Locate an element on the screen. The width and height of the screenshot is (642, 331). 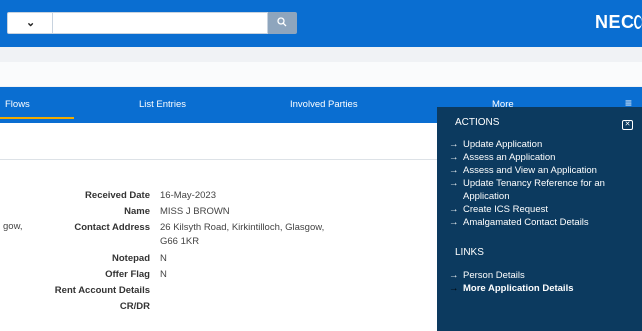
name-value: MISS J BROWN is located at coordinates (195, 211).